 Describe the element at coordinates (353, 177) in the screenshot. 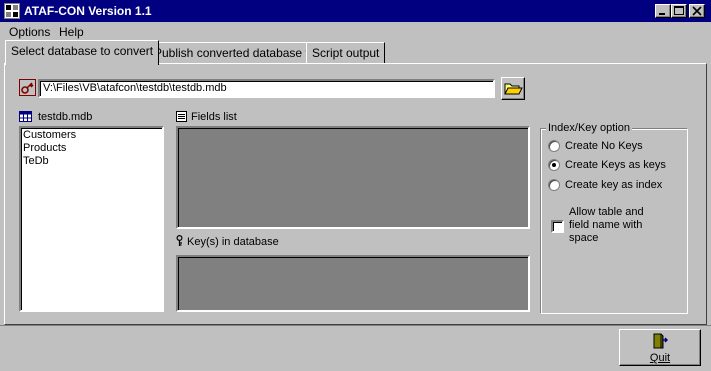

I see `fields-list-box` at that location.